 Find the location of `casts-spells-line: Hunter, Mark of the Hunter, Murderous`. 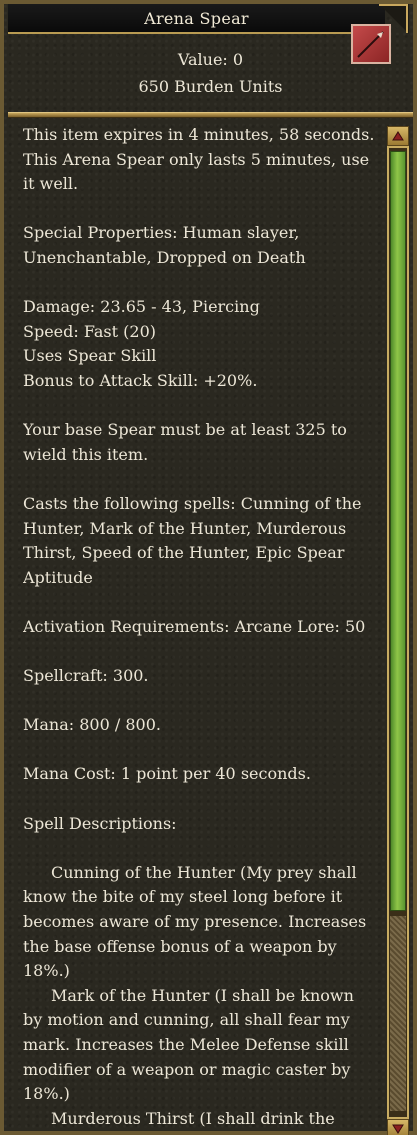

casts-spells-line: Hunter, Mark of the Hunter, Murderous is located at coordinates (185, 528).